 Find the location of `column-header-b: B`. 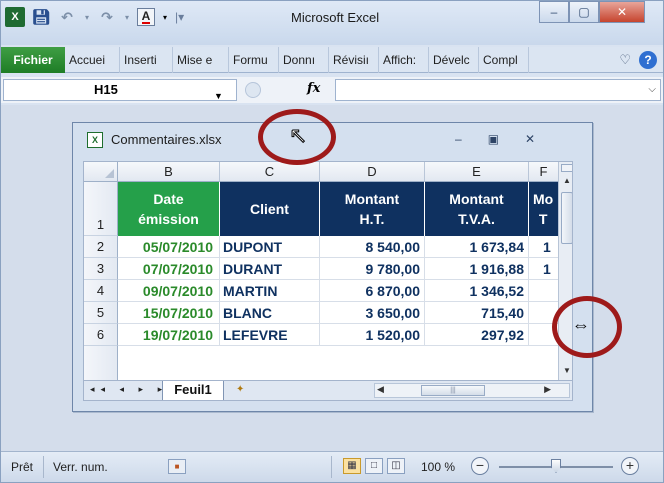

column-header-b: B is located at coordinates (169, 172).